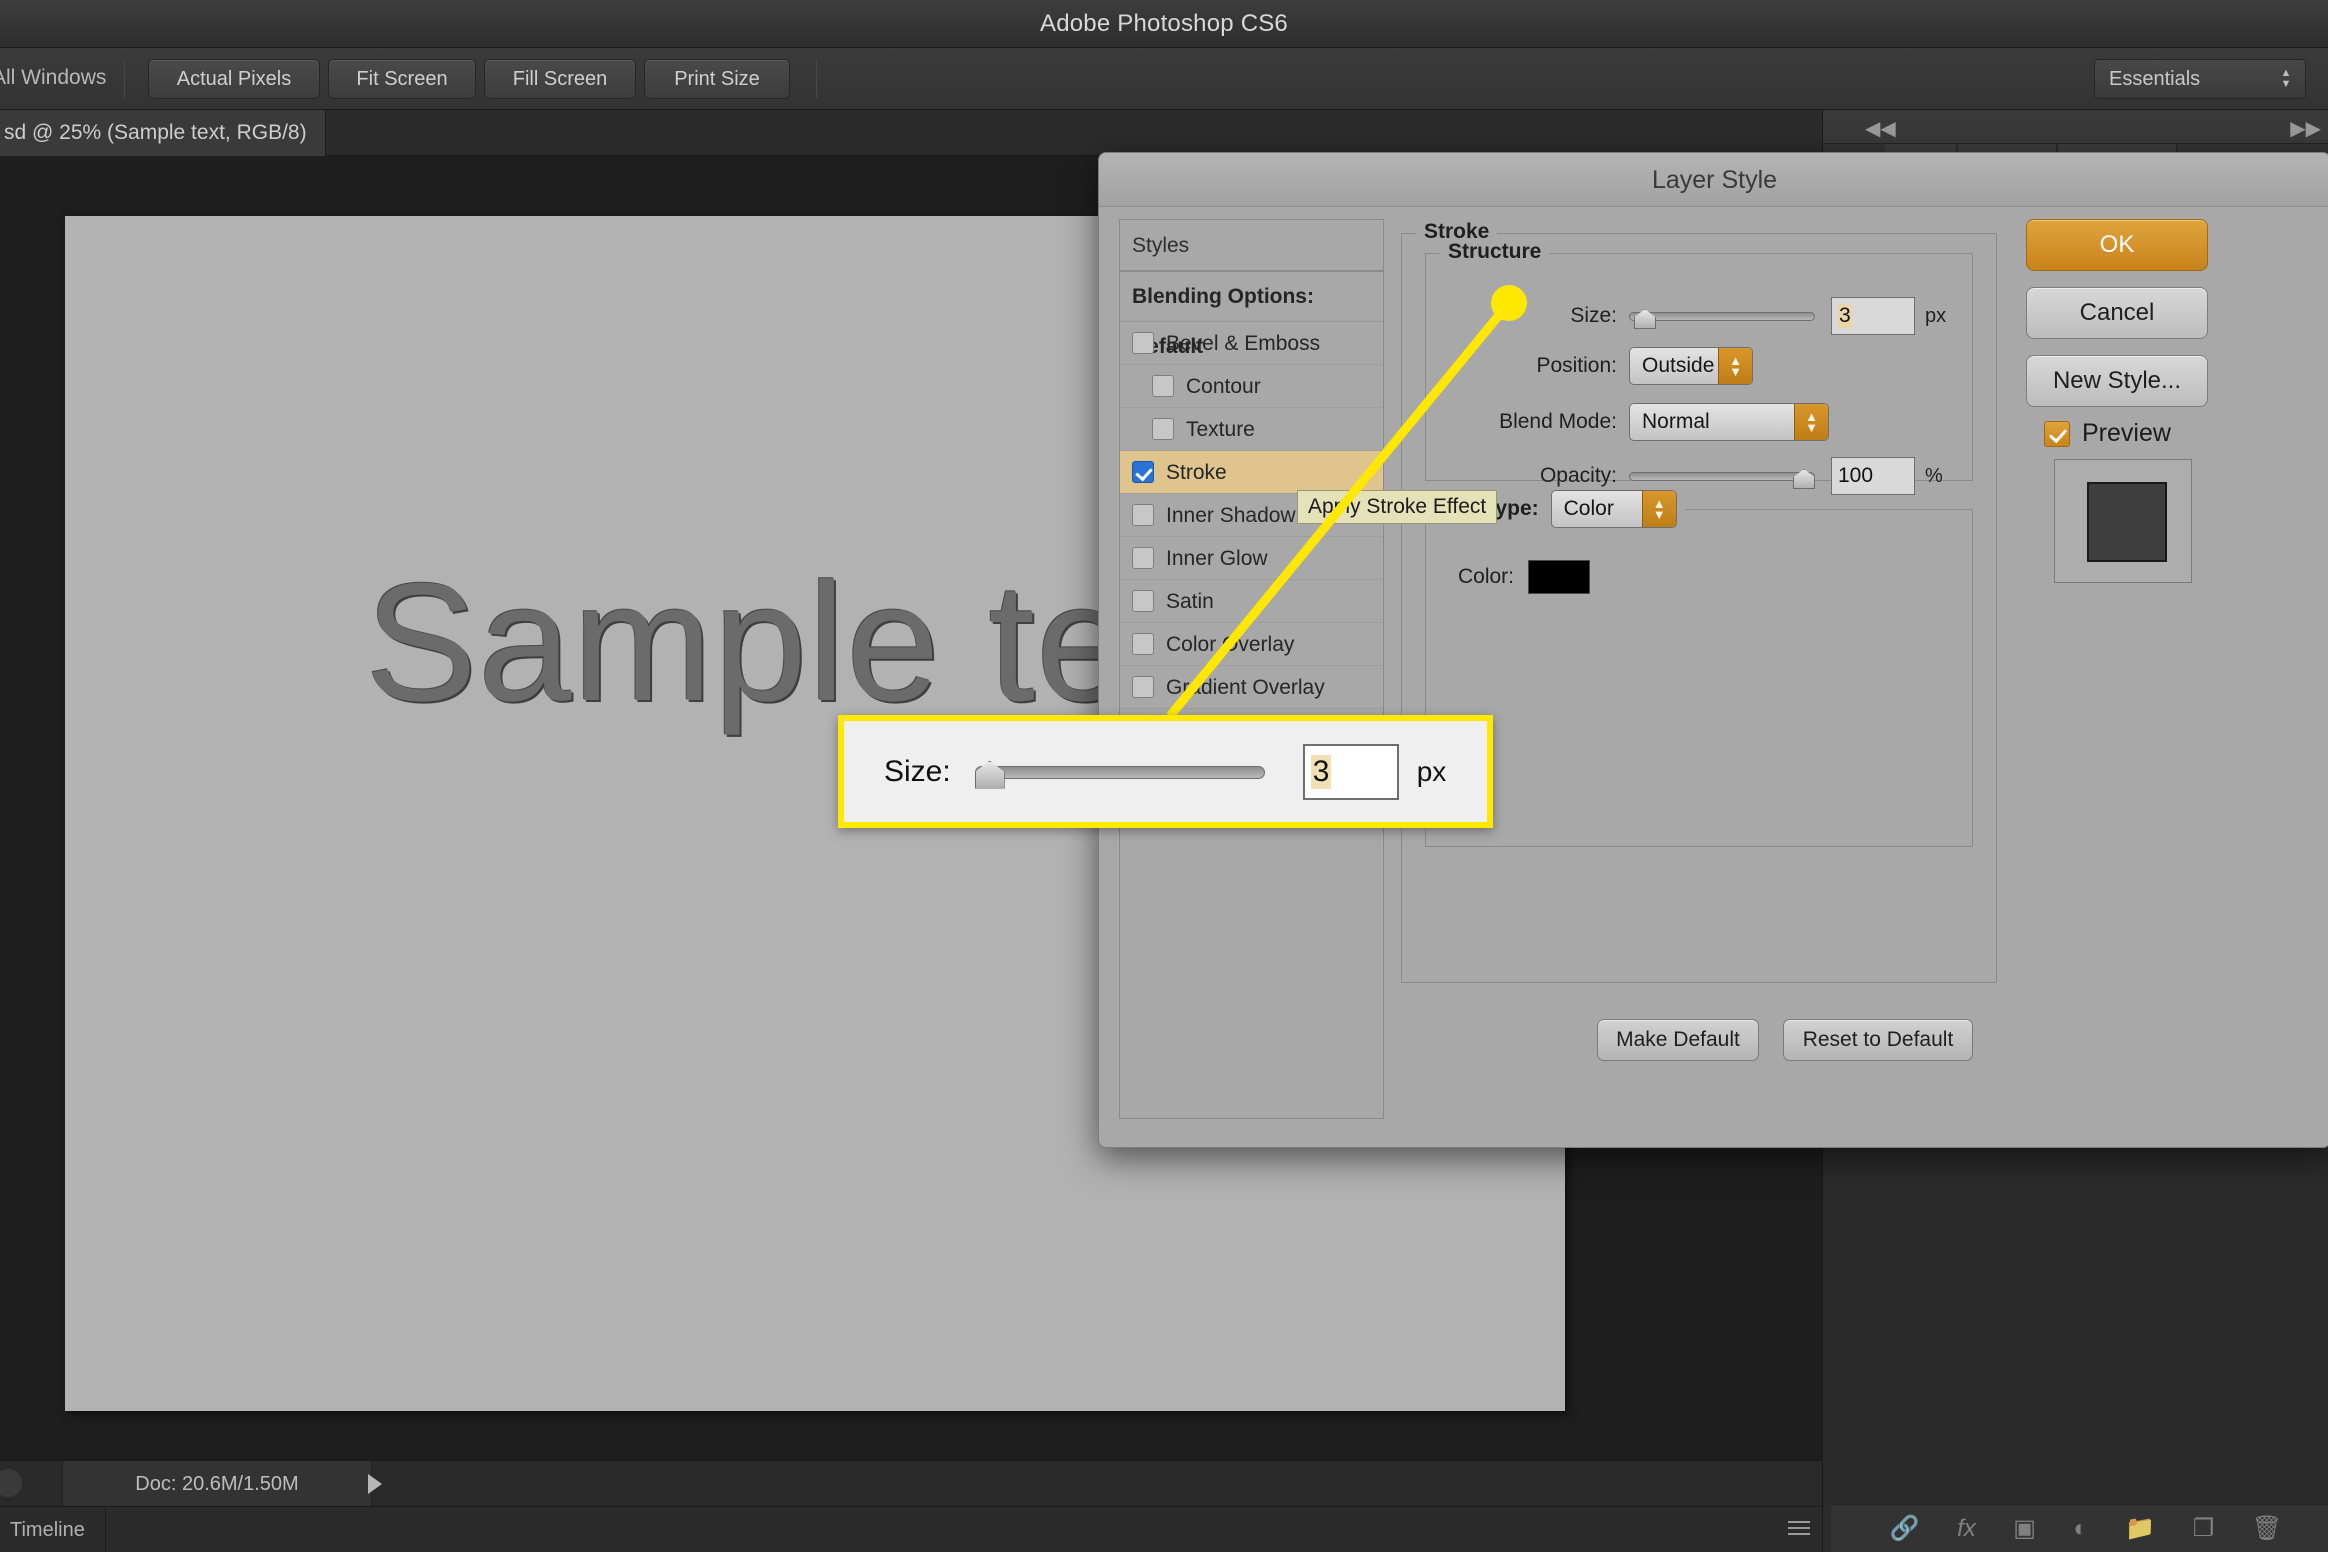 The image size is (2328, 1552). I want to click on collapse-left-icon: ◀◀, so click(1880, 128).